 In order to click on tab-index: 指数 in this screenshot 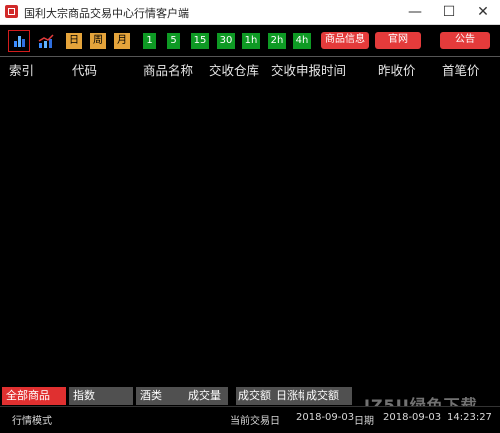, I will do `click(101, 396)`.